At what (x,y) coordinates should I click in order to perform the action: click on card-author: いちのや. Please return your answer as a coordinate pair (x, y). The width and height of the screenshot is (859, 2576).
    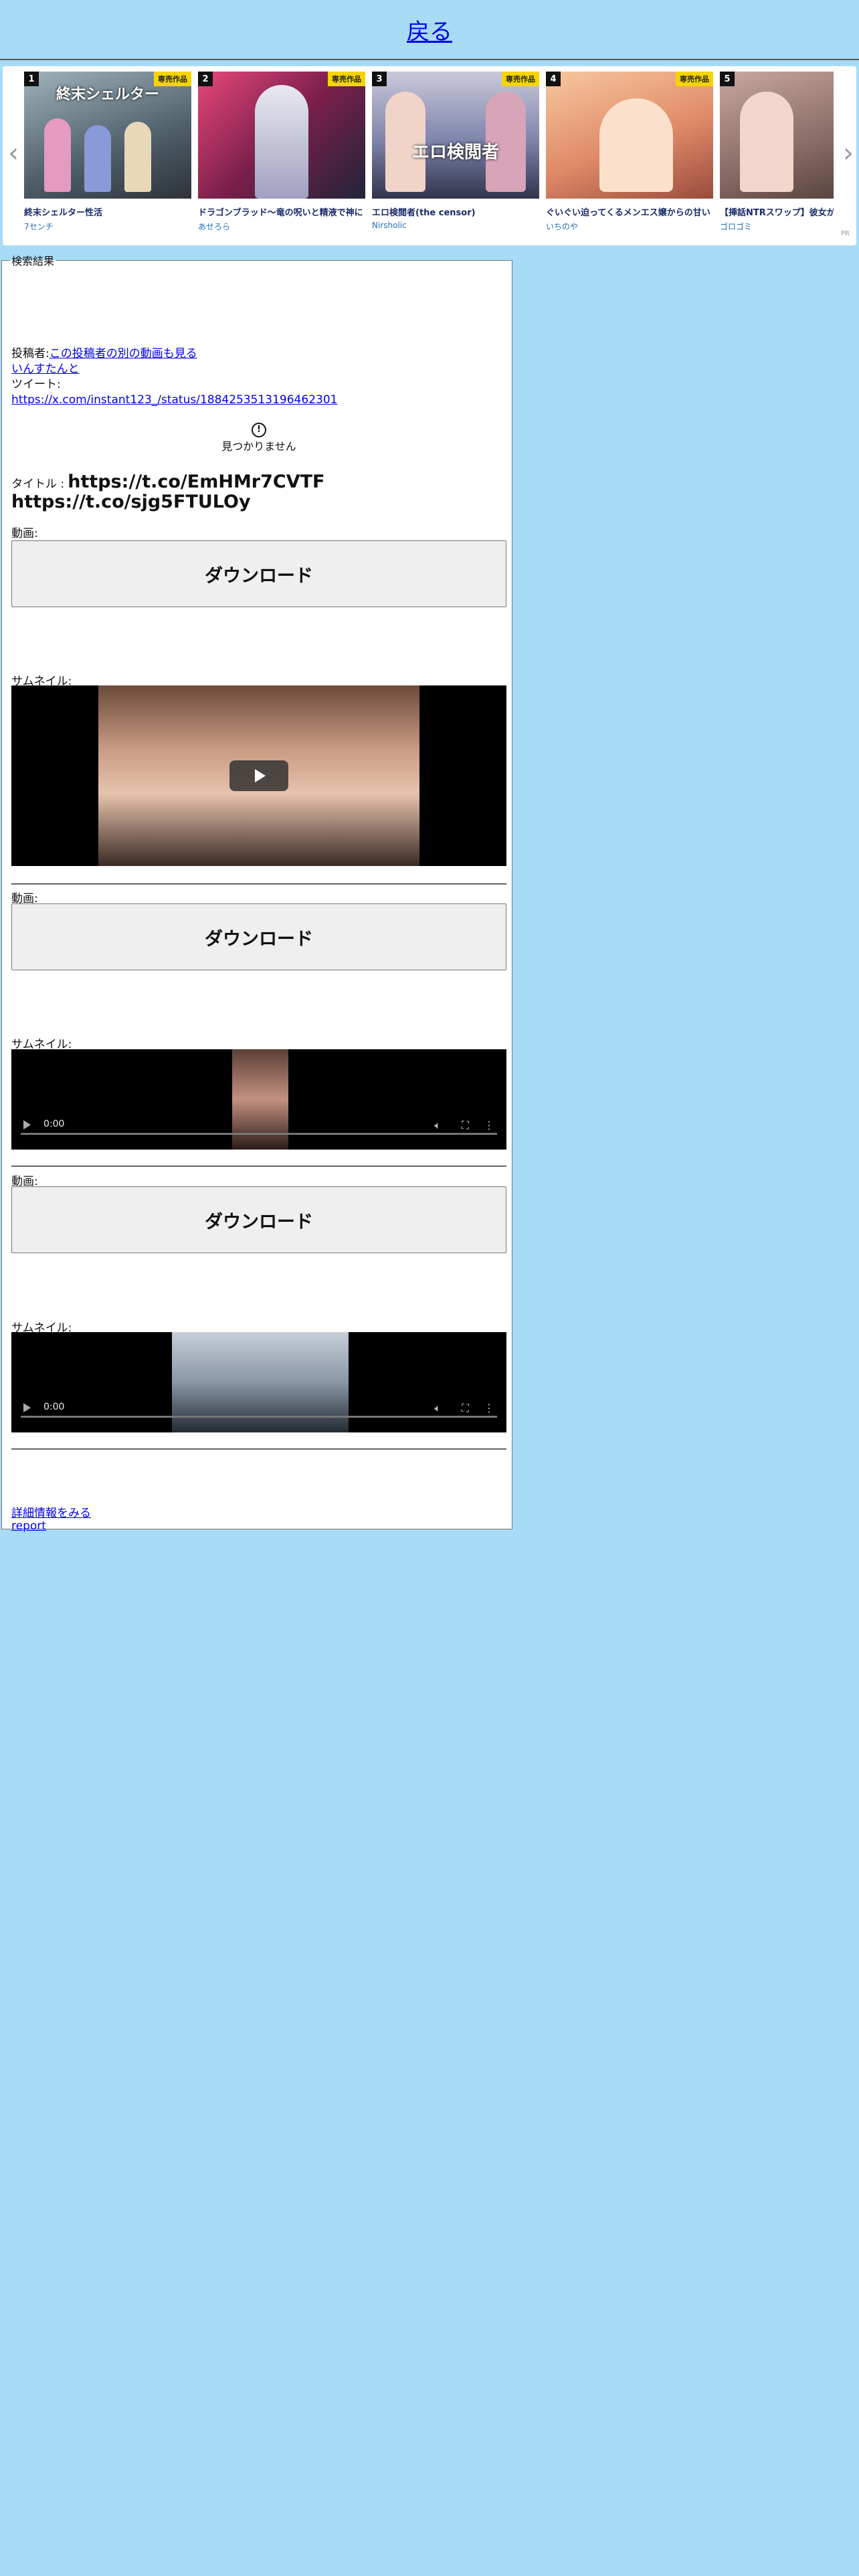
    Looking at the image, I should click on (629, 226).